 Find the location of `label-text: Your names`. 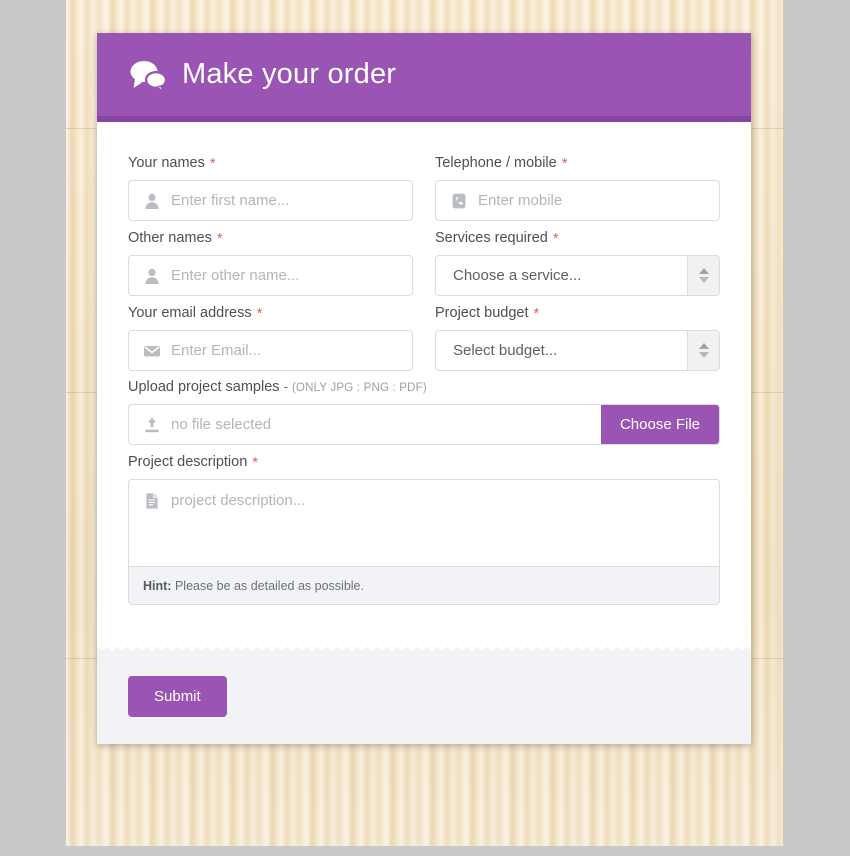

label-text: Your names is located at coordinates (166, 163).